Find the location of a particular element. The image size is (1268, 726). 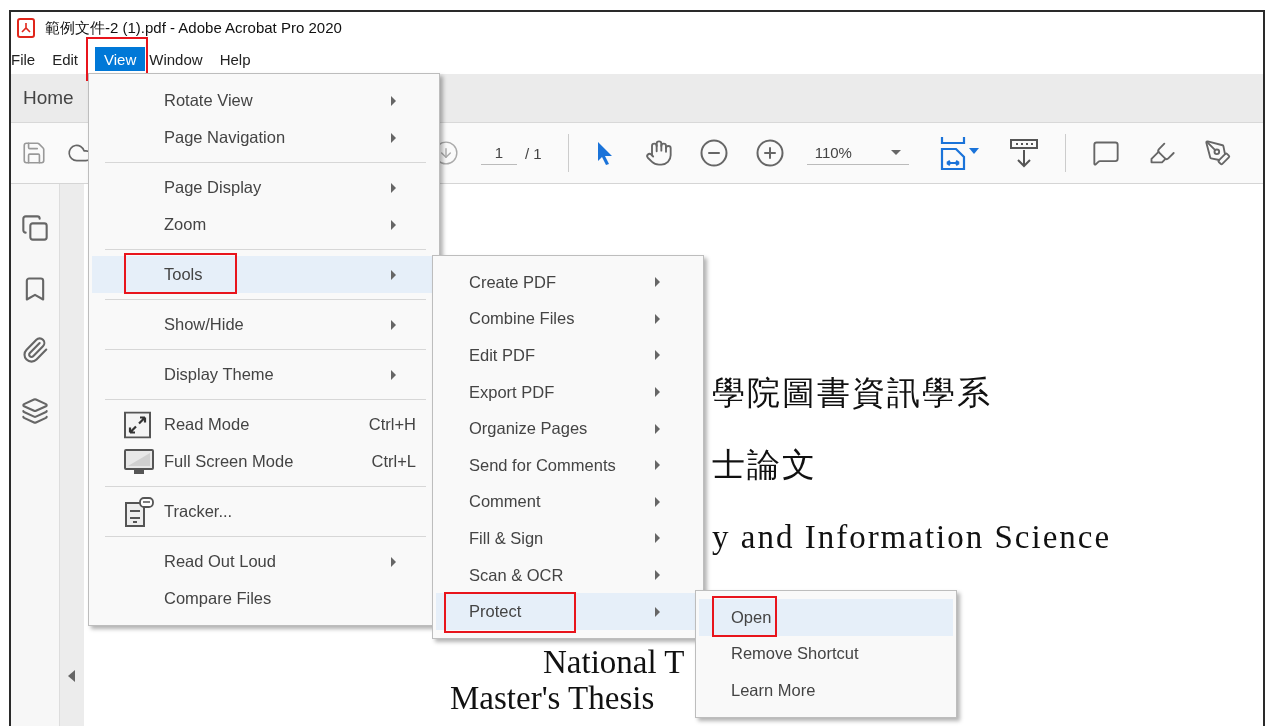

menu-bar-item: Help is located at coordinates (239, 59).